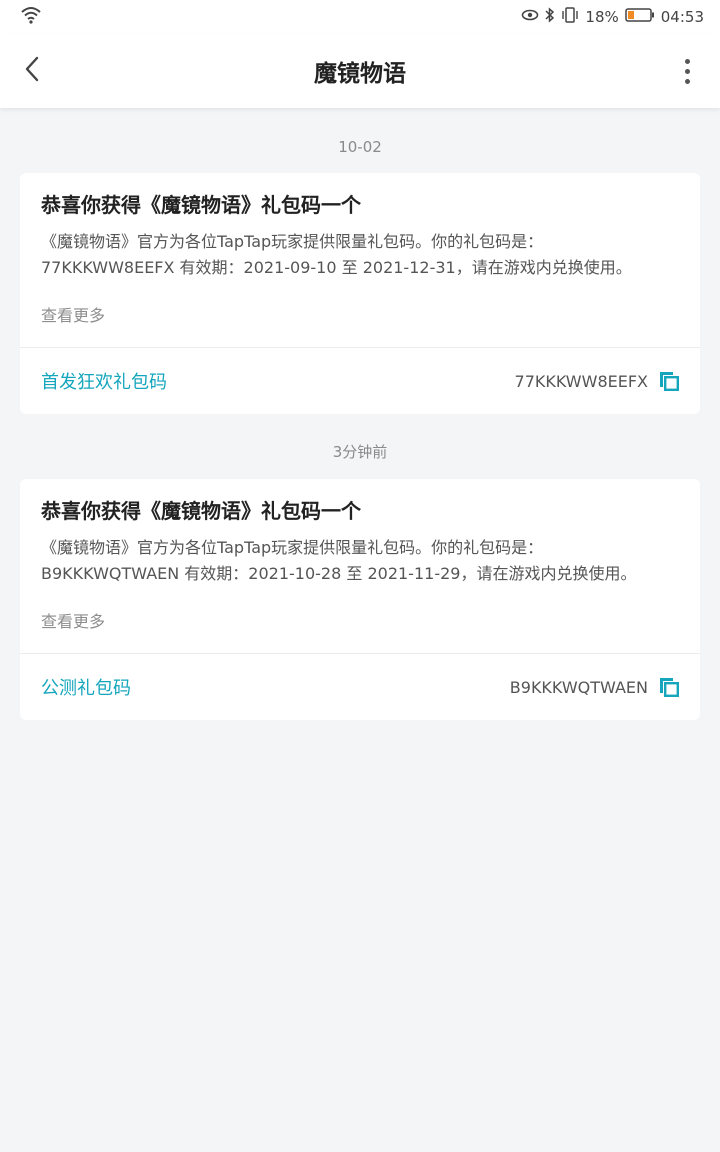 The height and width of the screenshot is (1152, 720). I want to click on back-button, so click(32, 71).